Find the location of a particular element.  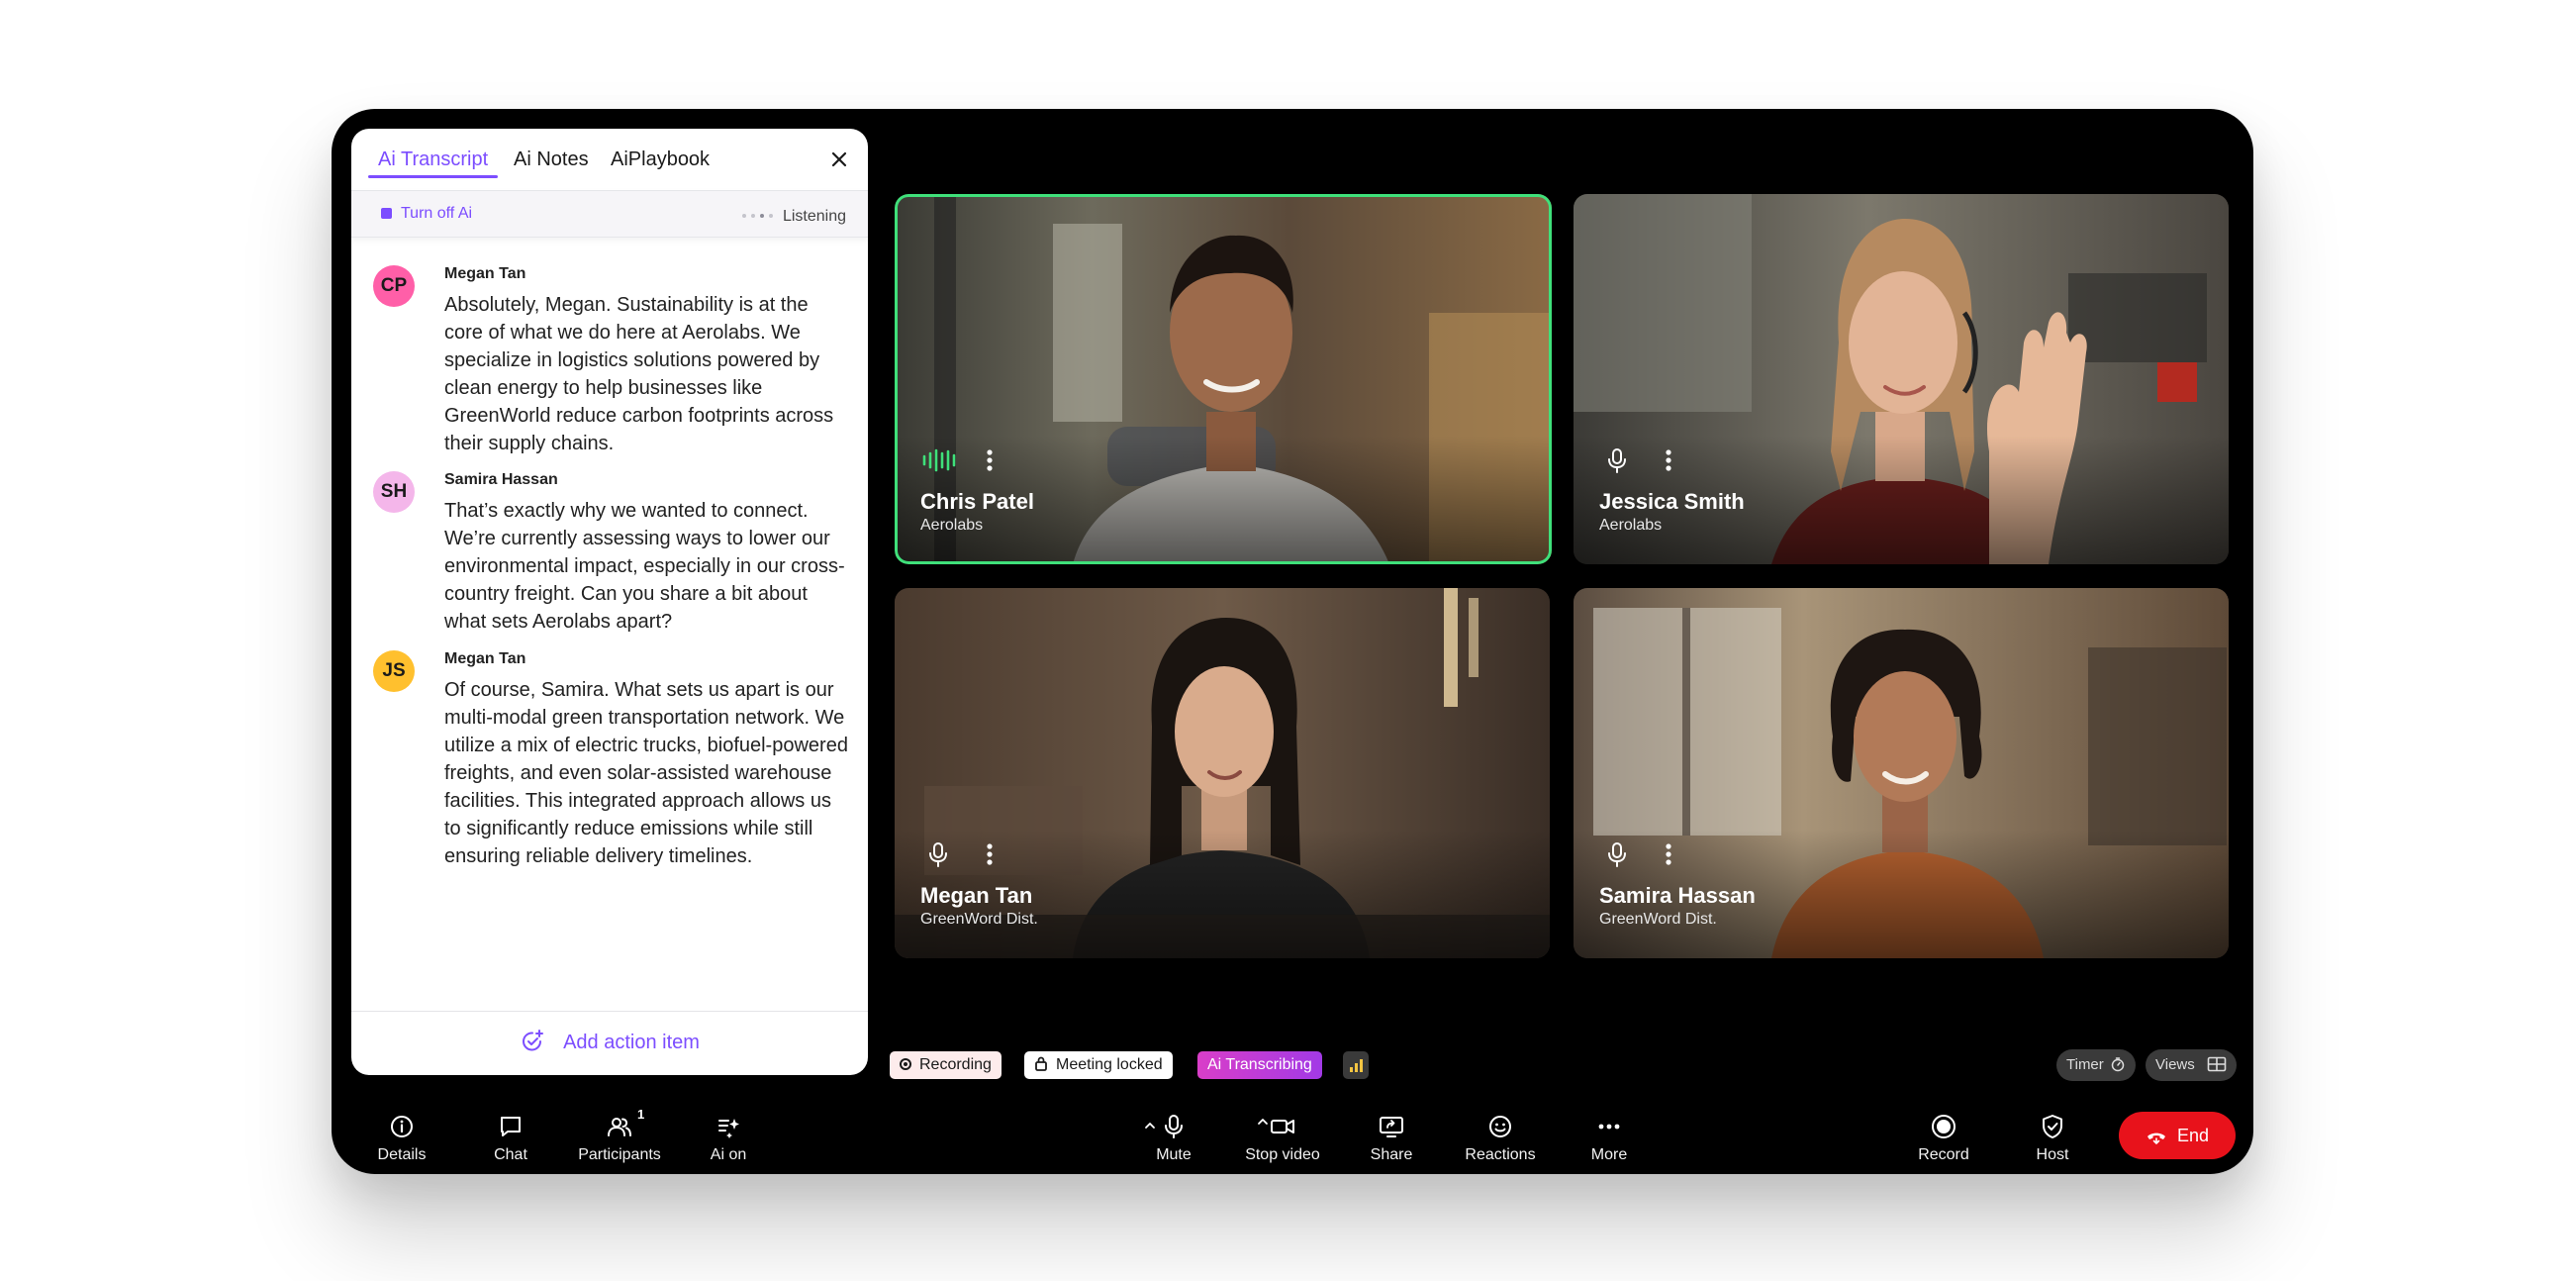

listening-status: Listening is located at coordinates (791, 214).